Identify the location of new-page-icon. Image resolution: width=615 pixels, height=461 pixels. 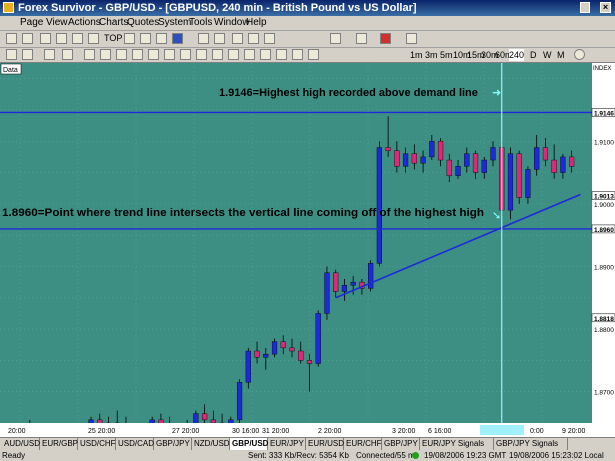
(11, 38).